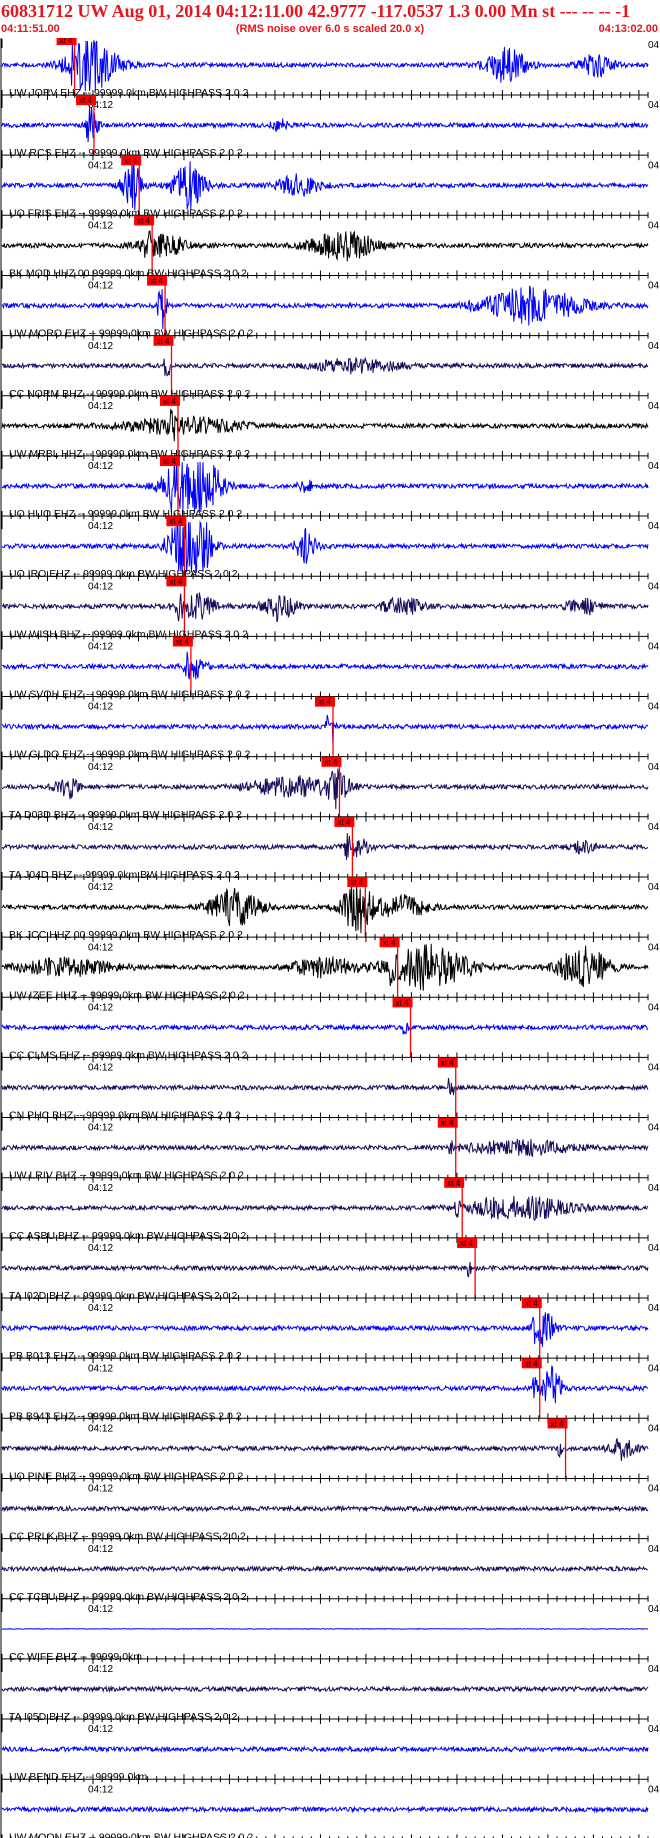 Image resolution: width=660 pixels, height=1838 pixels. I want to click on station-label: CC WIFE BHZ -- 99999.0km, so click(75, 1657).